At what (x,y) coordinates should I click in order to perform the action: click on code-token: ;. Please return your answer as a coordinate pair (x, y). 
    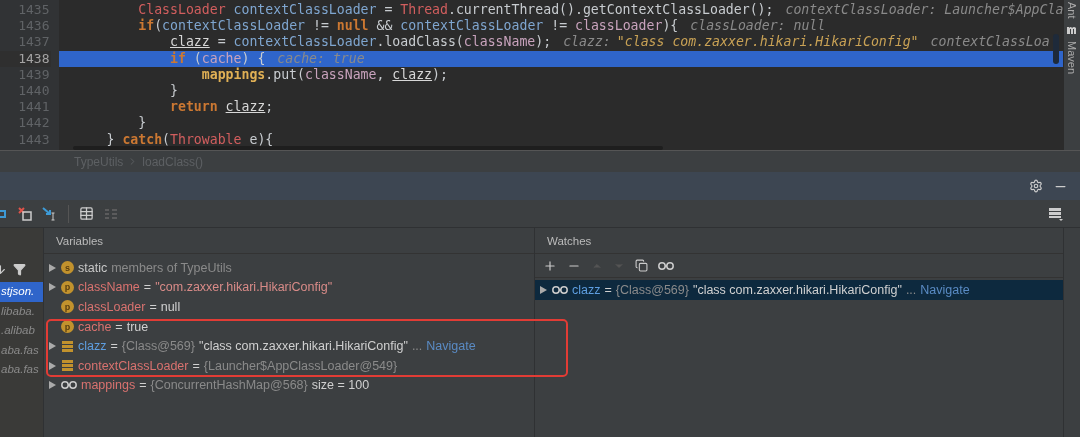
    Looking at the image, I should click on (269, 107).